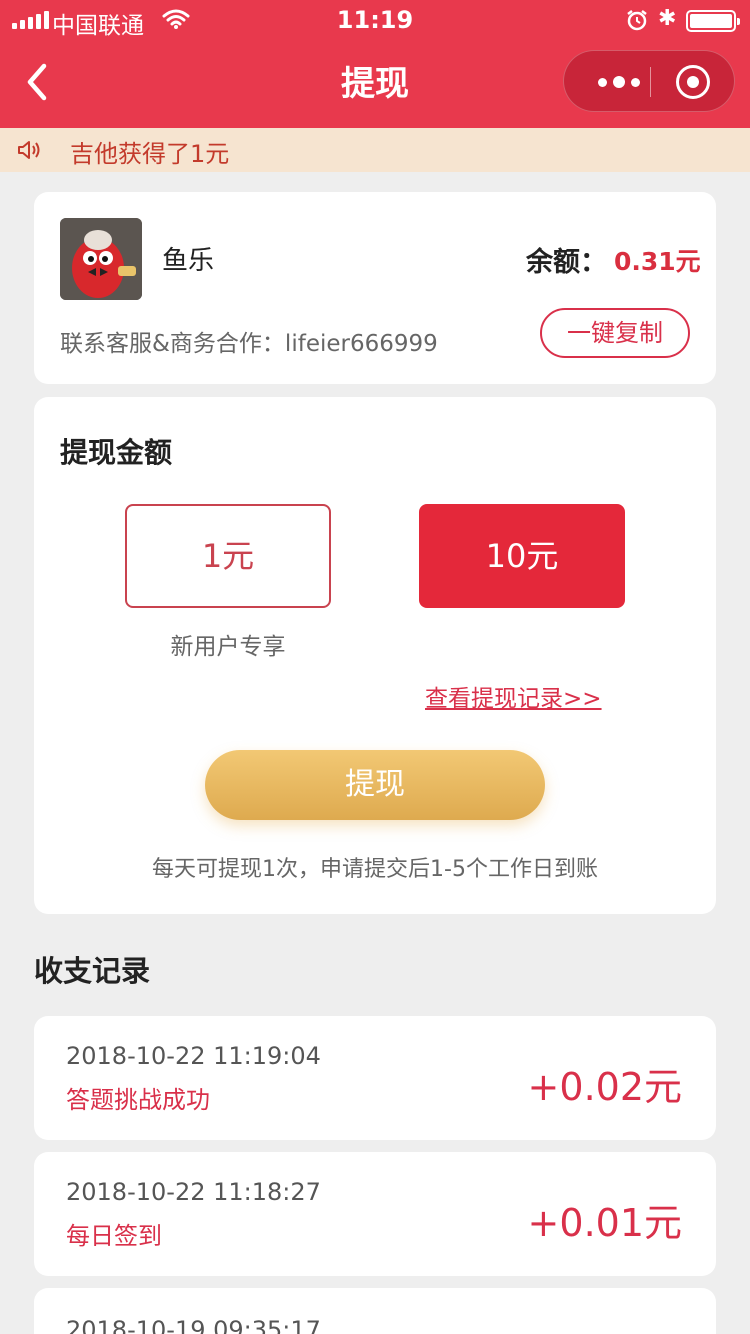 The height and width of the screenshot is (1334, 750). What do you see at coordinates (29, 150) in the screenshot?
I see `speaker-icon` at bounding box center [29, 150].